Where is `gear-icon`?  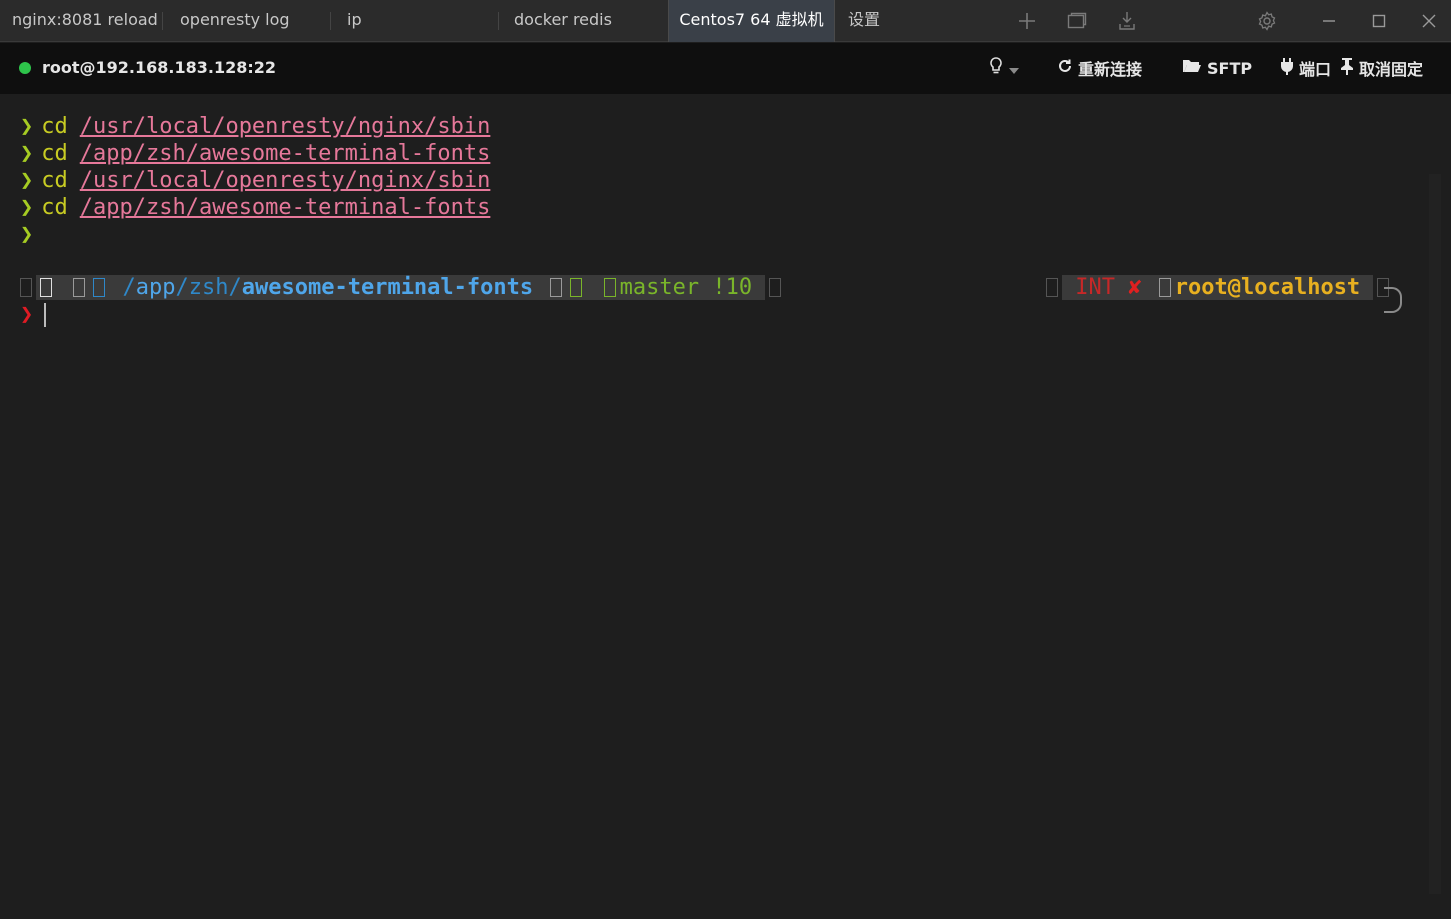 gear-icon is located at coordinates (1267, 21).